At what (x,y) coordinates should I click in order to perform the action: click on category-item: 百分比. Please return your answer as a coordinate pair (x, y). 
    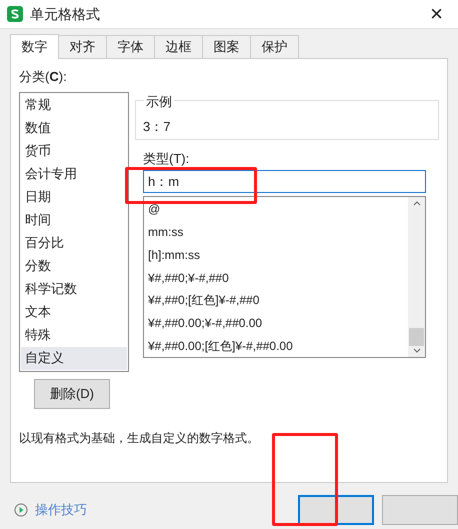
    Looking at the image, I should click on (74, 243).